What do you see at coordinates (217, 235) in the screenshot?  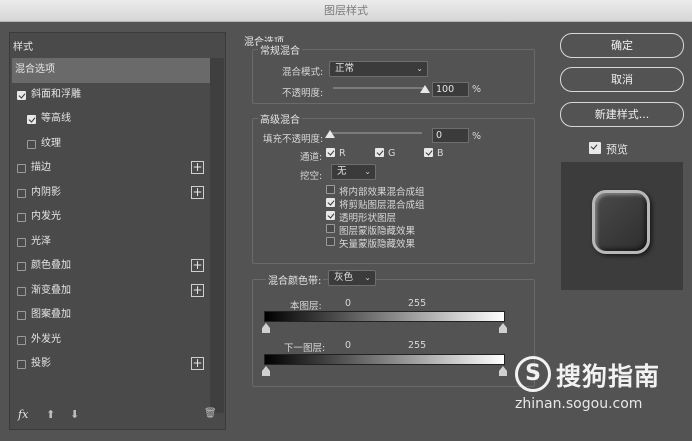 I see `style-list-scrollbar` at bounding box center [217, 235].